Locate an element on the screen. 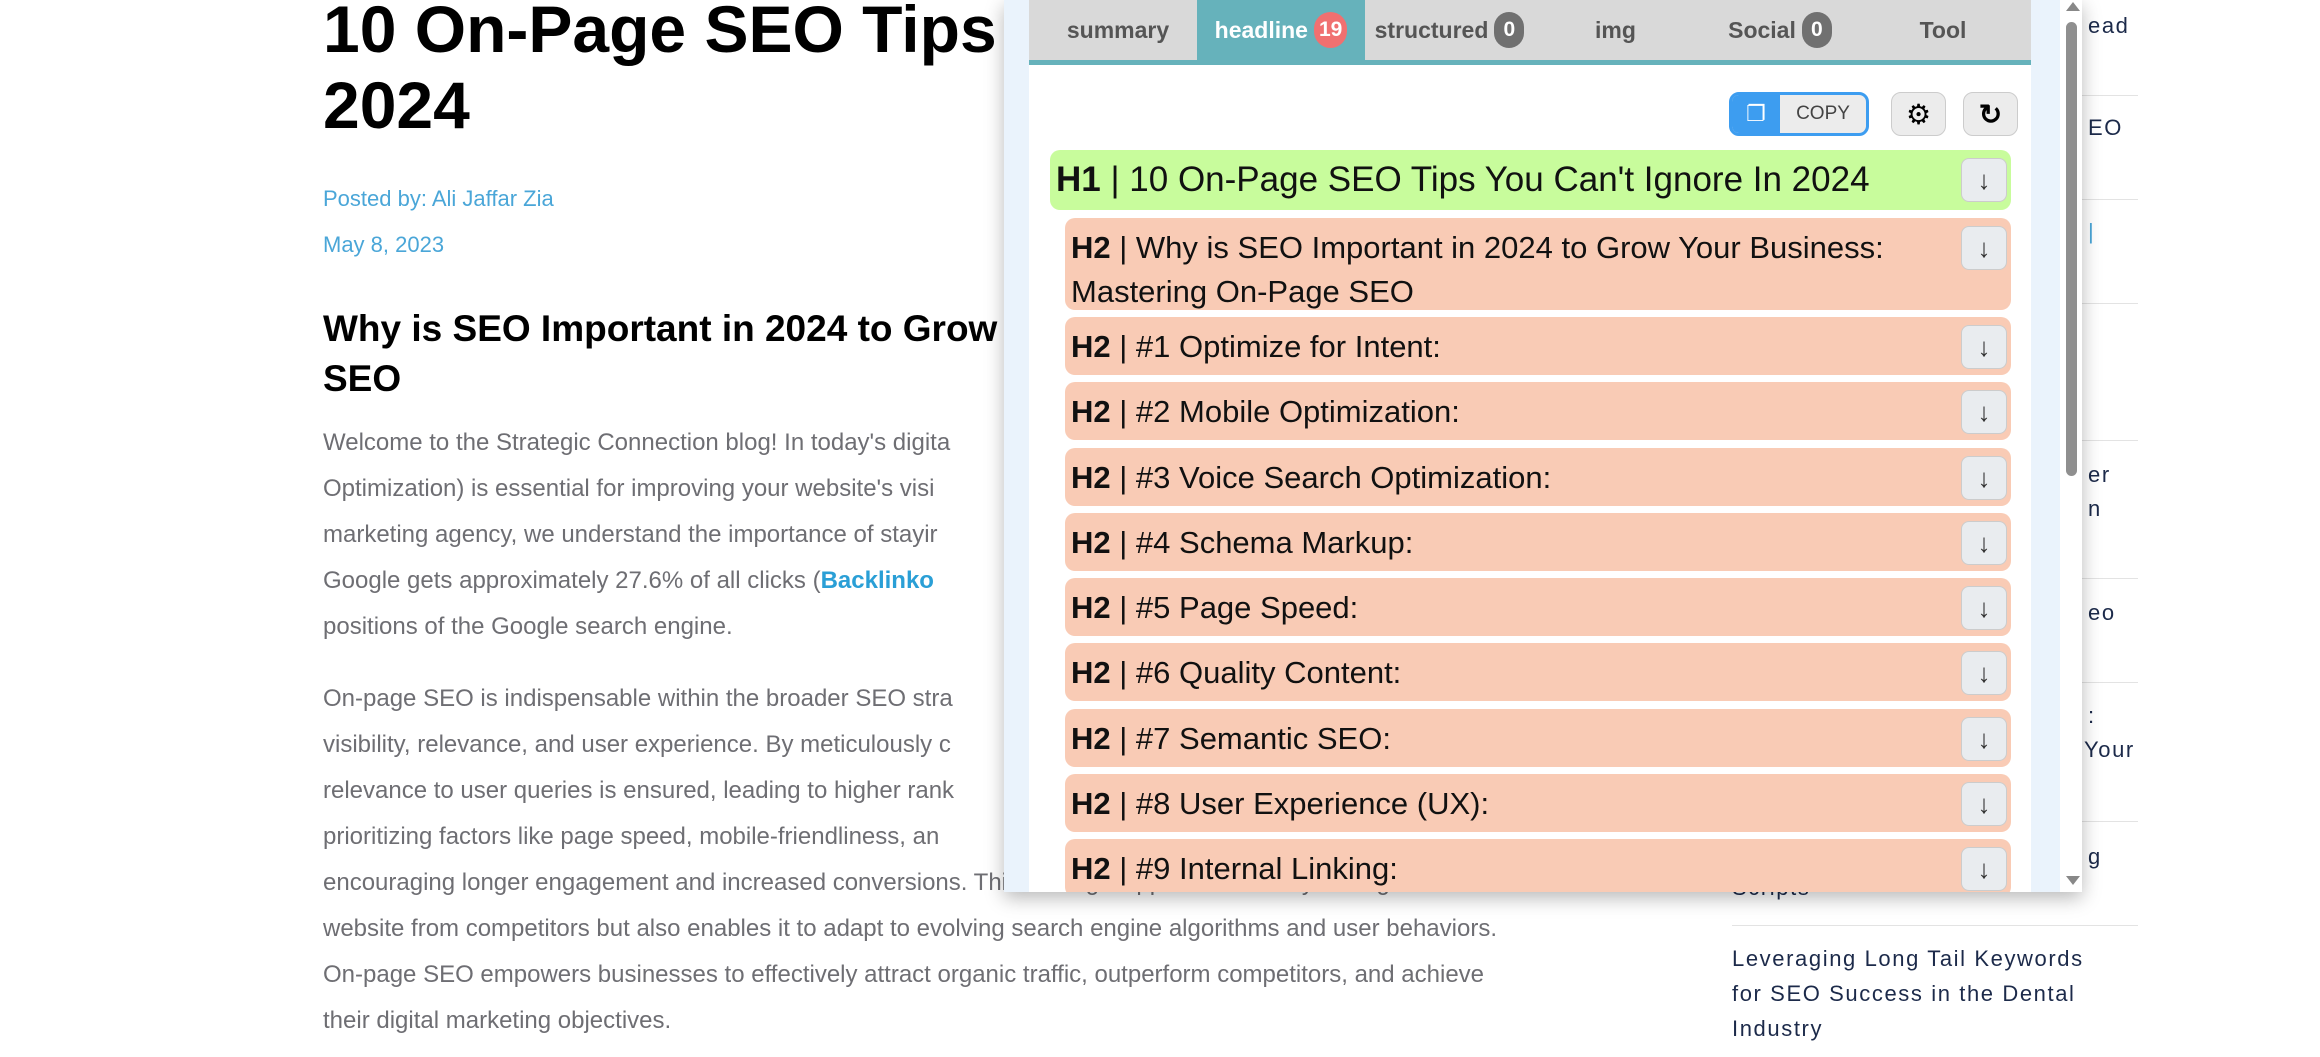 The width and height of the screenshot is (2320, 1057). tab-social: Social 0 is located at coordinates (1780, 30).